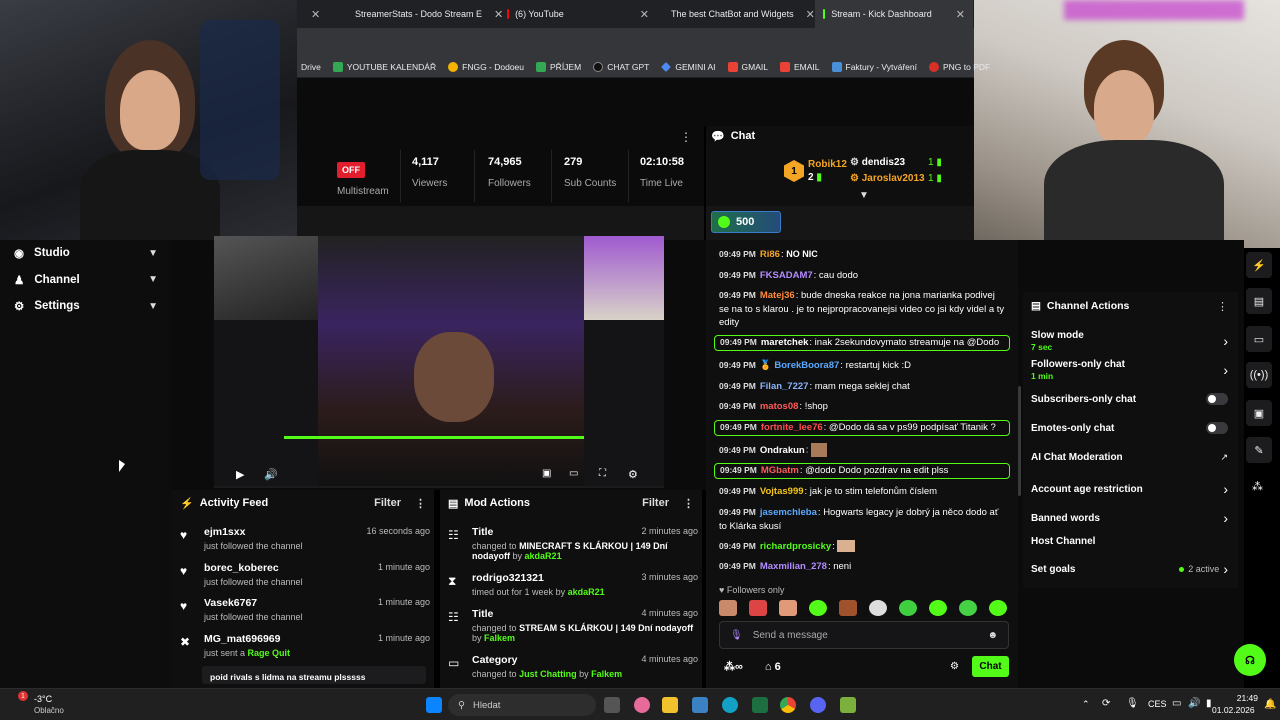 The height and width of the screenshot is (720, 1280). Describe the element at coordinates (1259, 450) in the screenshot. I see `tools-icon: ✎` at that location.